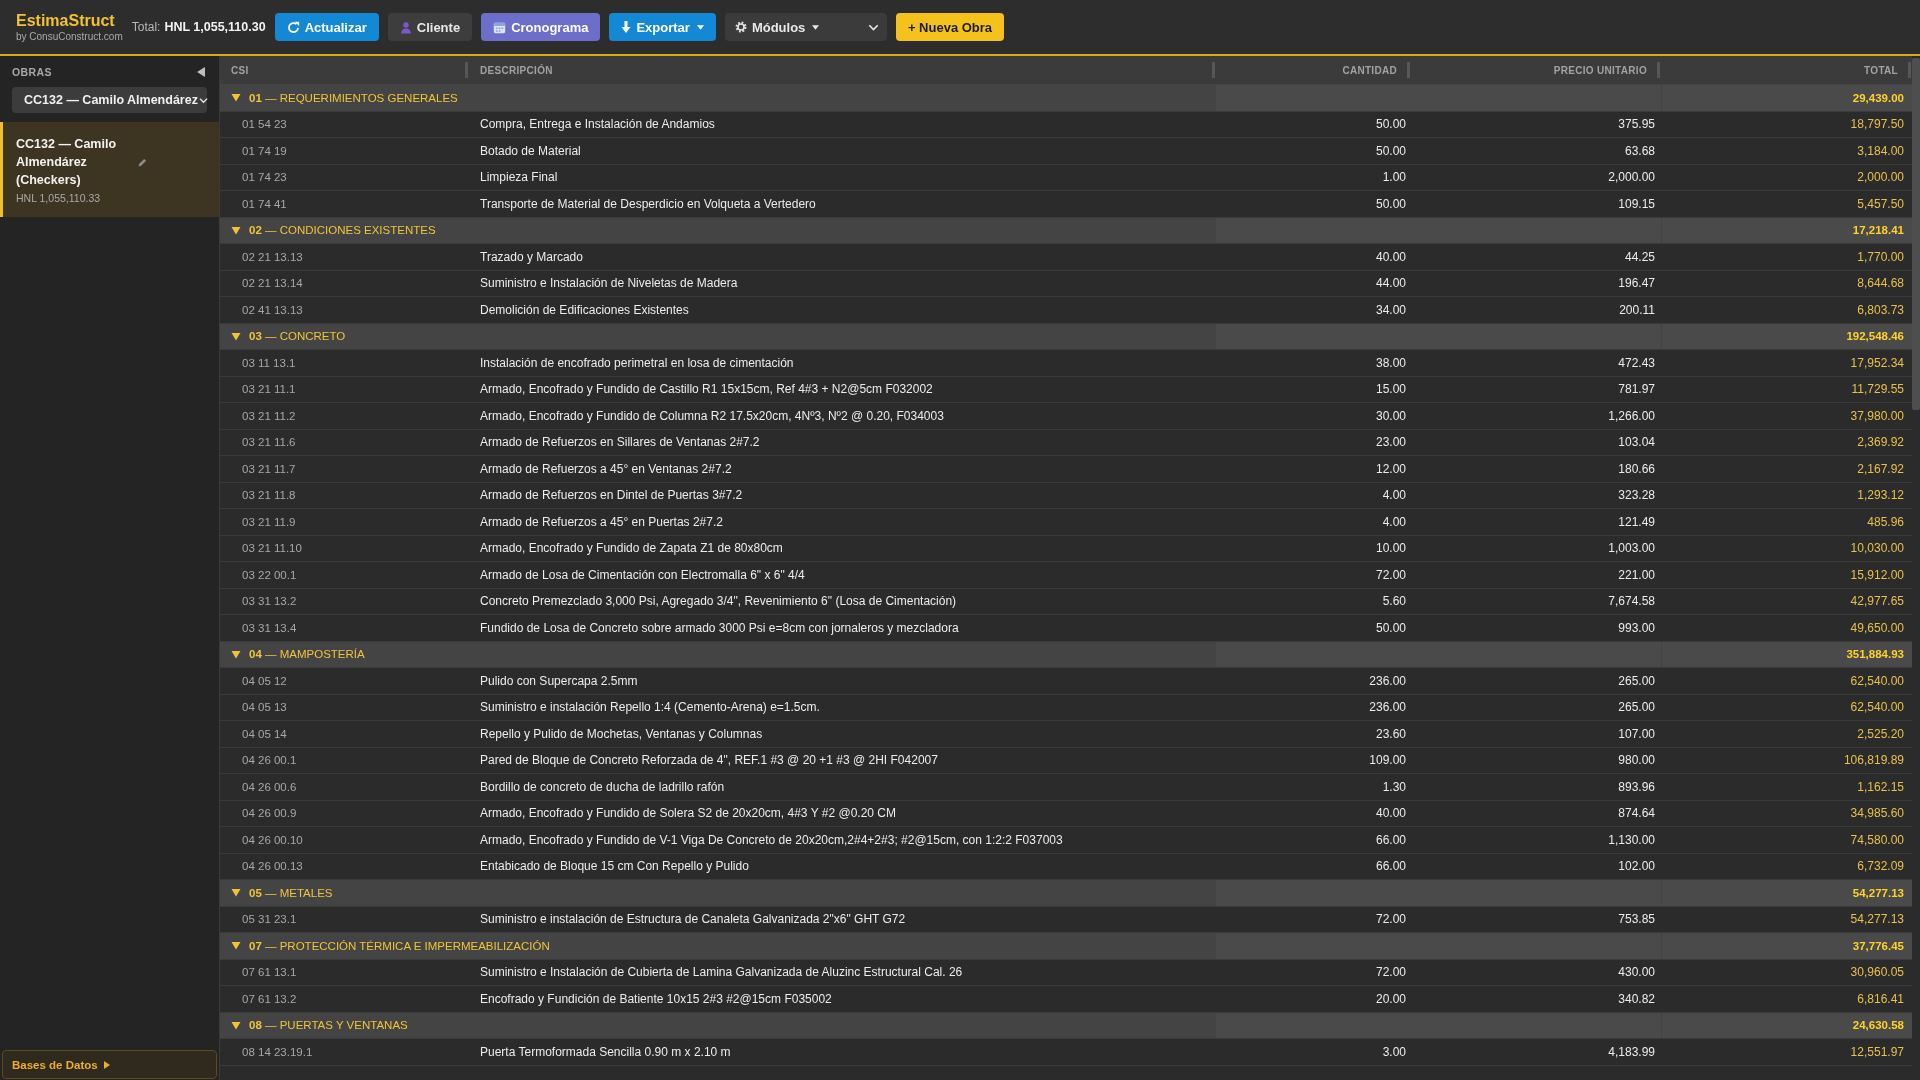 Image resolution: width=1920 pixels, height=1080 pixels. I want to click on quantity-value: 5.60, so click(1394, 601).